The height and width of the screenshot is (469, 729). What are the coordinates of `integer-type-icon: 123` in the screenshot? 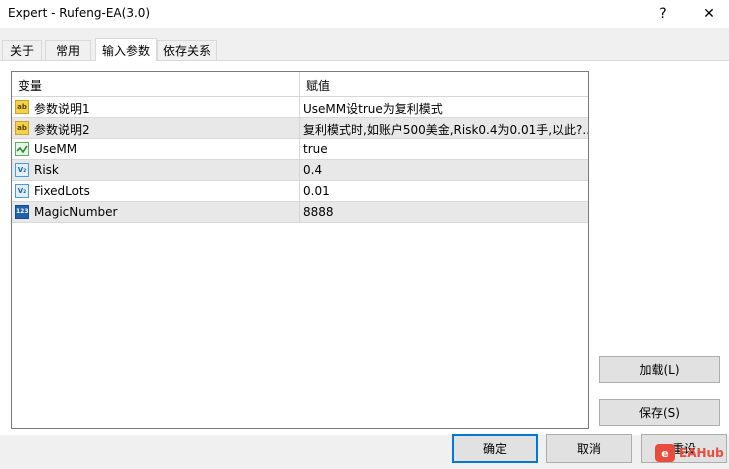 It's located at (22, 212).